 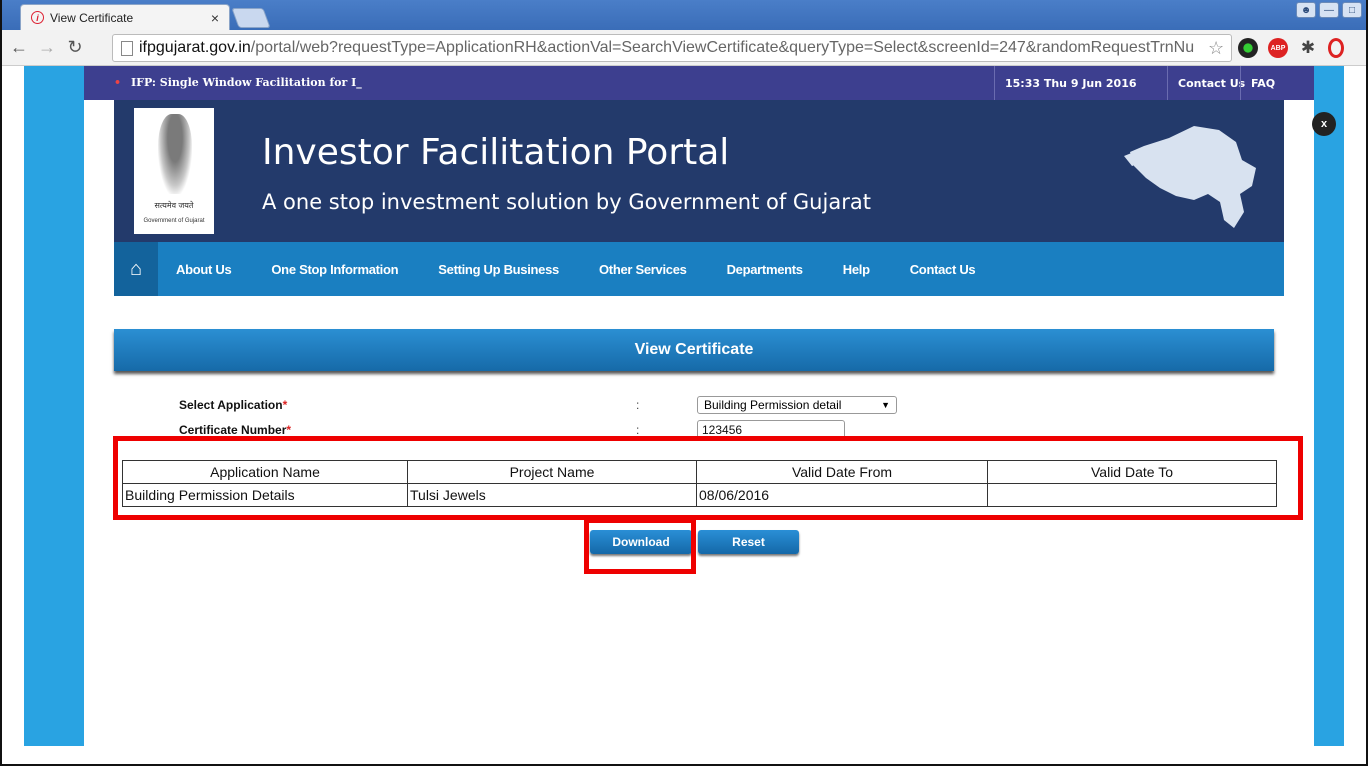 I want to click on certificate-number-label: Certificate Number*, so click(x=235, y=430).